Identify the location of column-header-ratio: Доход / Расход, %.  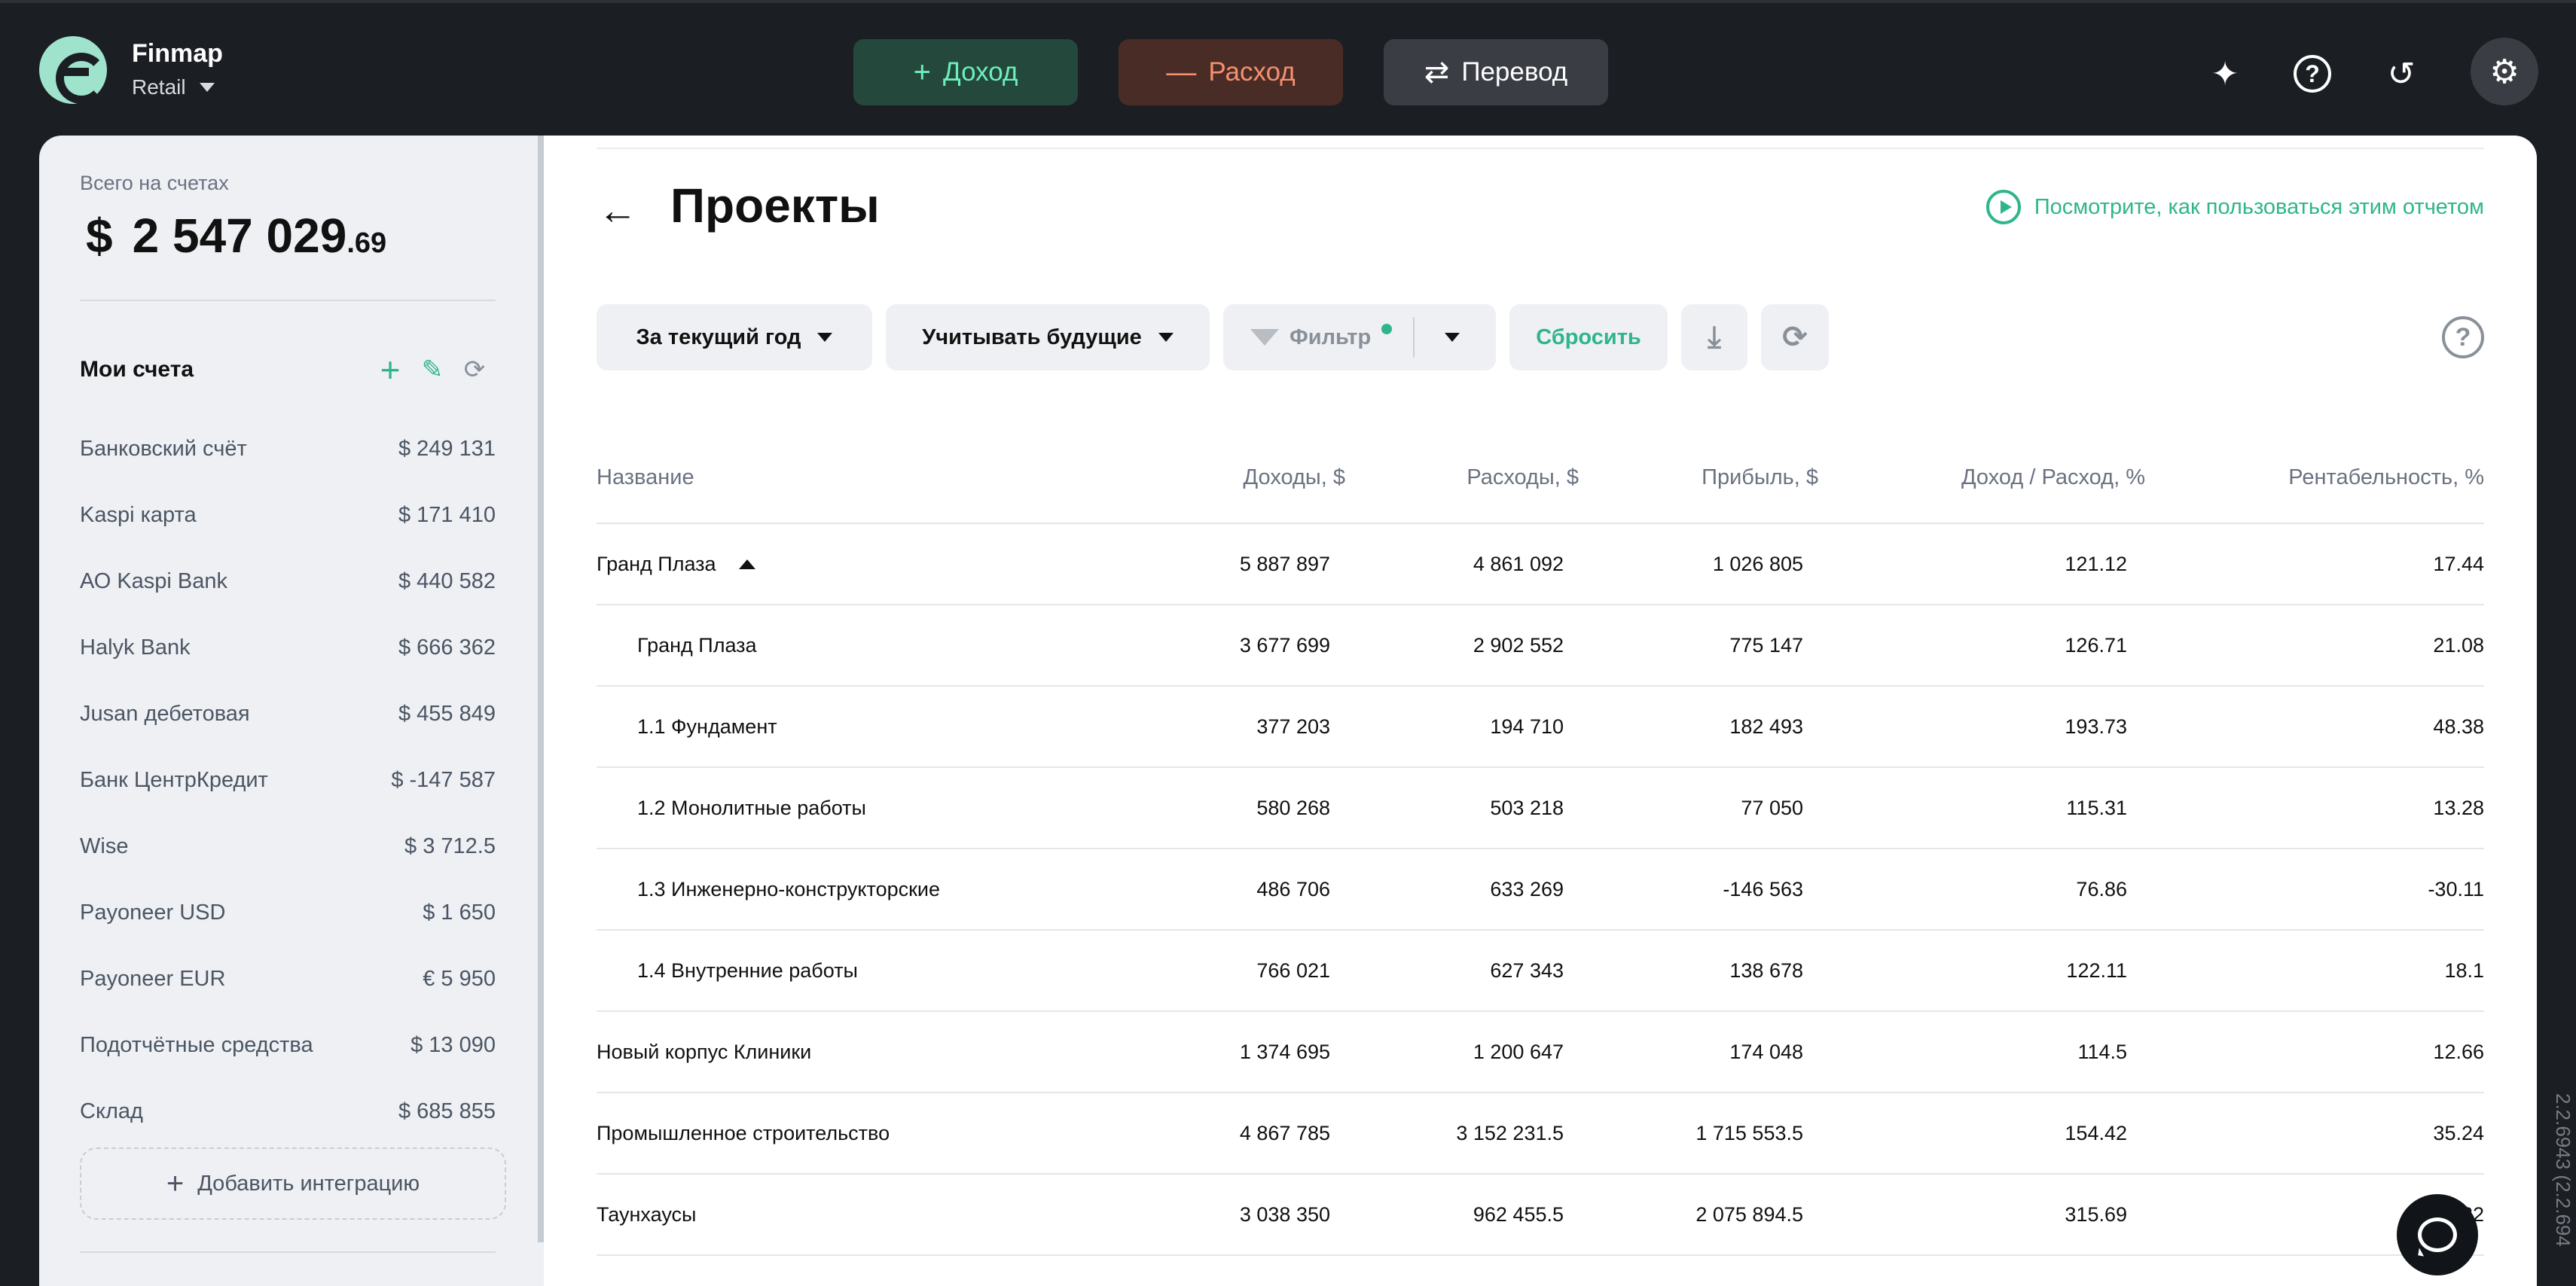
(2053, 477).